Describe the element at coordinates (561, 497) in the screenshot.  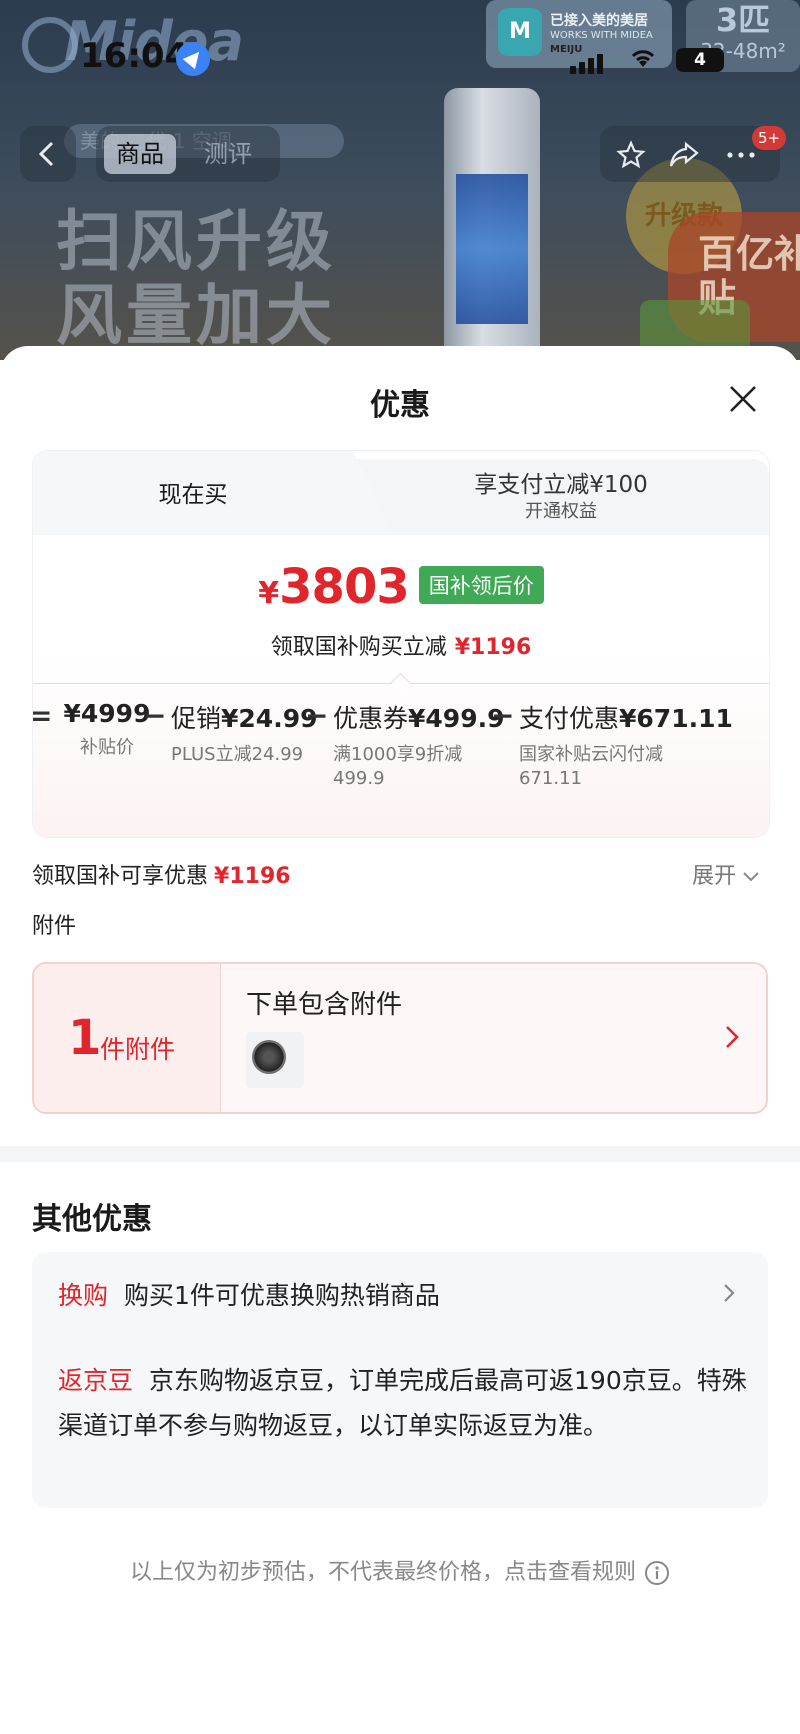
I see `tab-pay-discount: 享支付立减¥100 开通权益` at that location.